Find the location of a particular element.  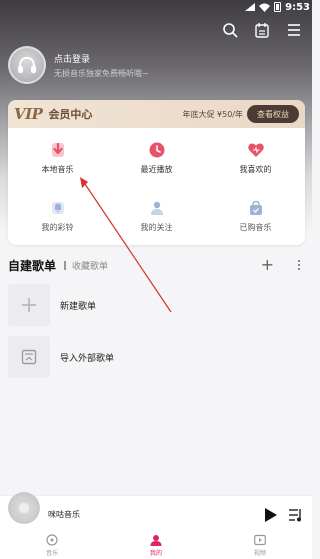

more-icon is located at coordinates (299, 265).